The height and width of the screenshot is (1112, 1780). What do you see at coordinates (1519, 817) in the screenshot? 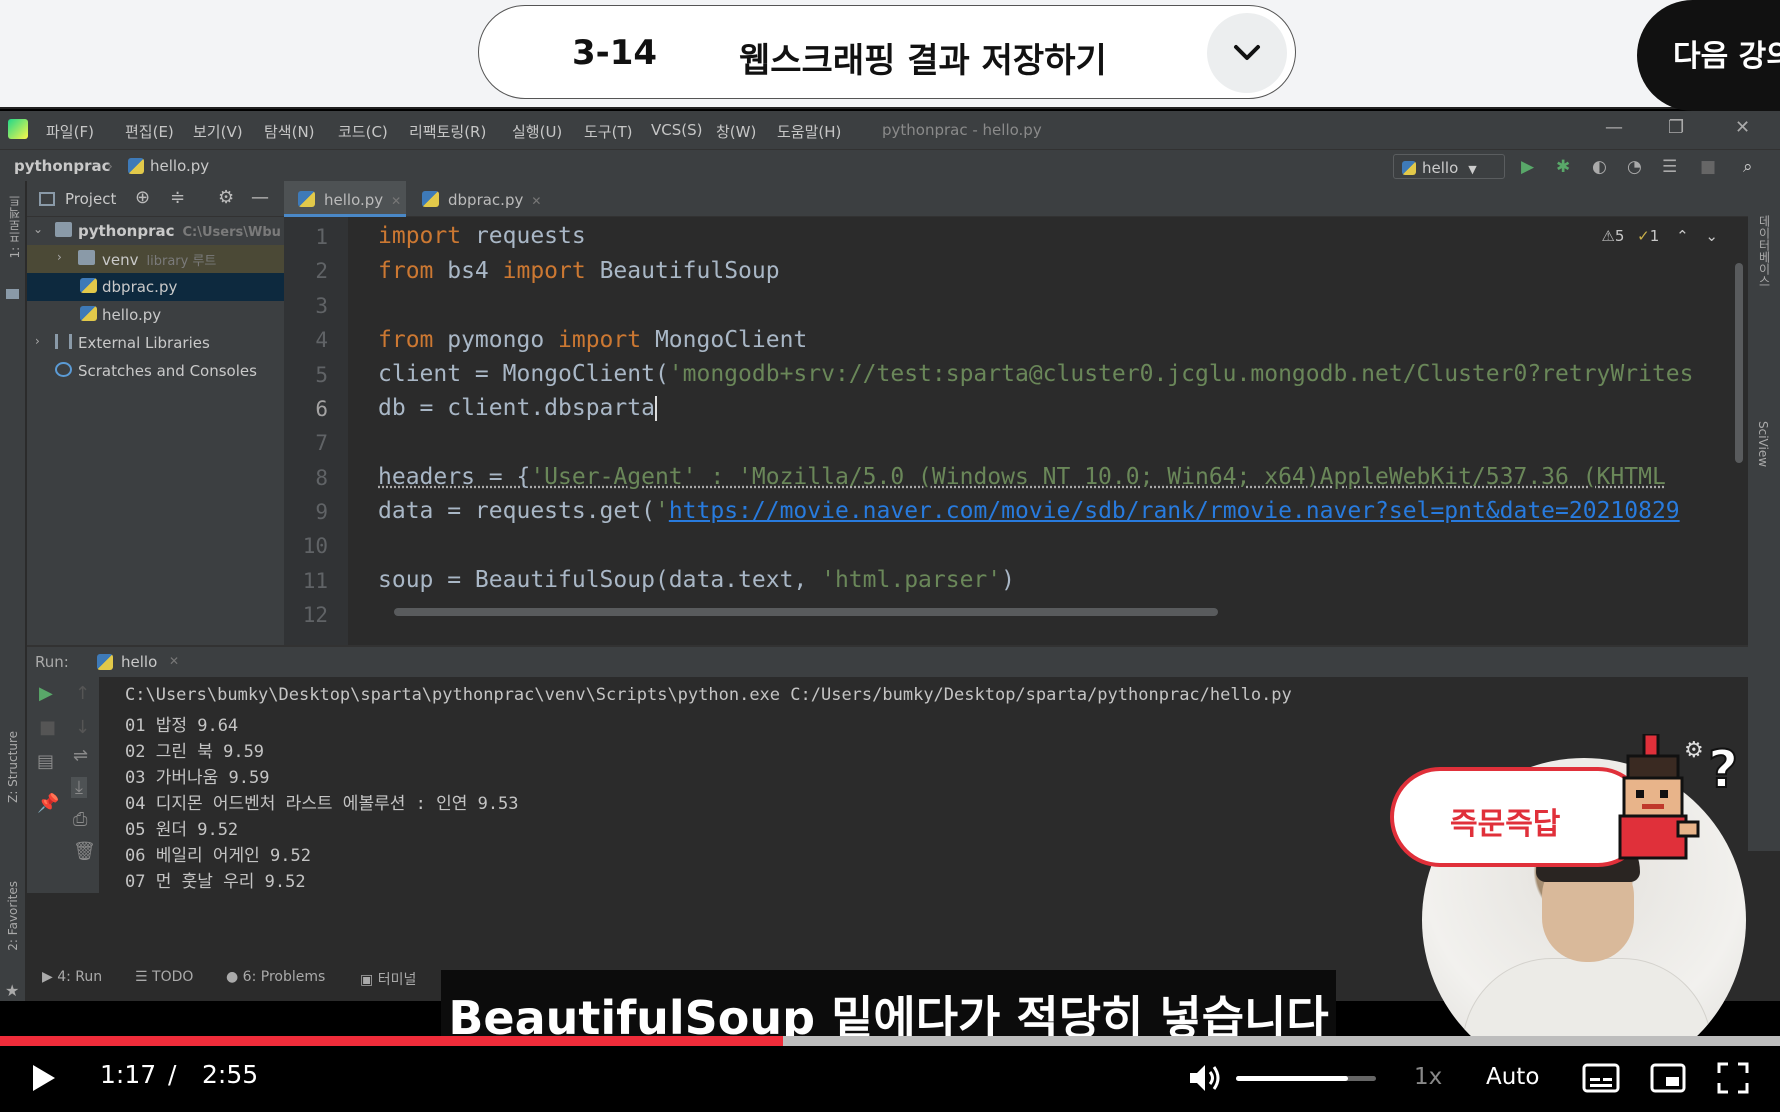
I see `qna-button: 즉문즉답` at bounding box center [1519, 817].